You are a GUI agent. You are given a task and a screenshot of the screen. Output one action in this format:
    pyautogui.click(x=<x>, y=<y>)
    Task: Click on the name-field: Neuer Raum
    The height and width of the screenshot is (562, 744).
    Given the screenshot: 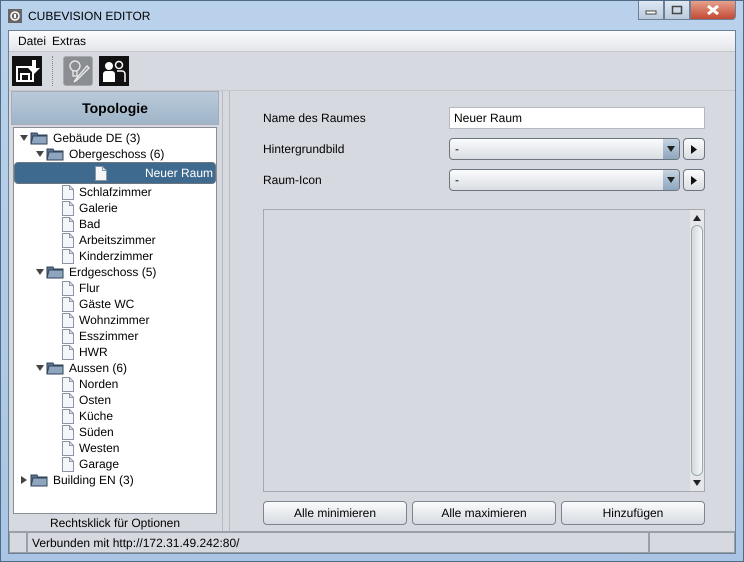 What is the action you would take?
    pyautogui.click(x=577, y=118)
    